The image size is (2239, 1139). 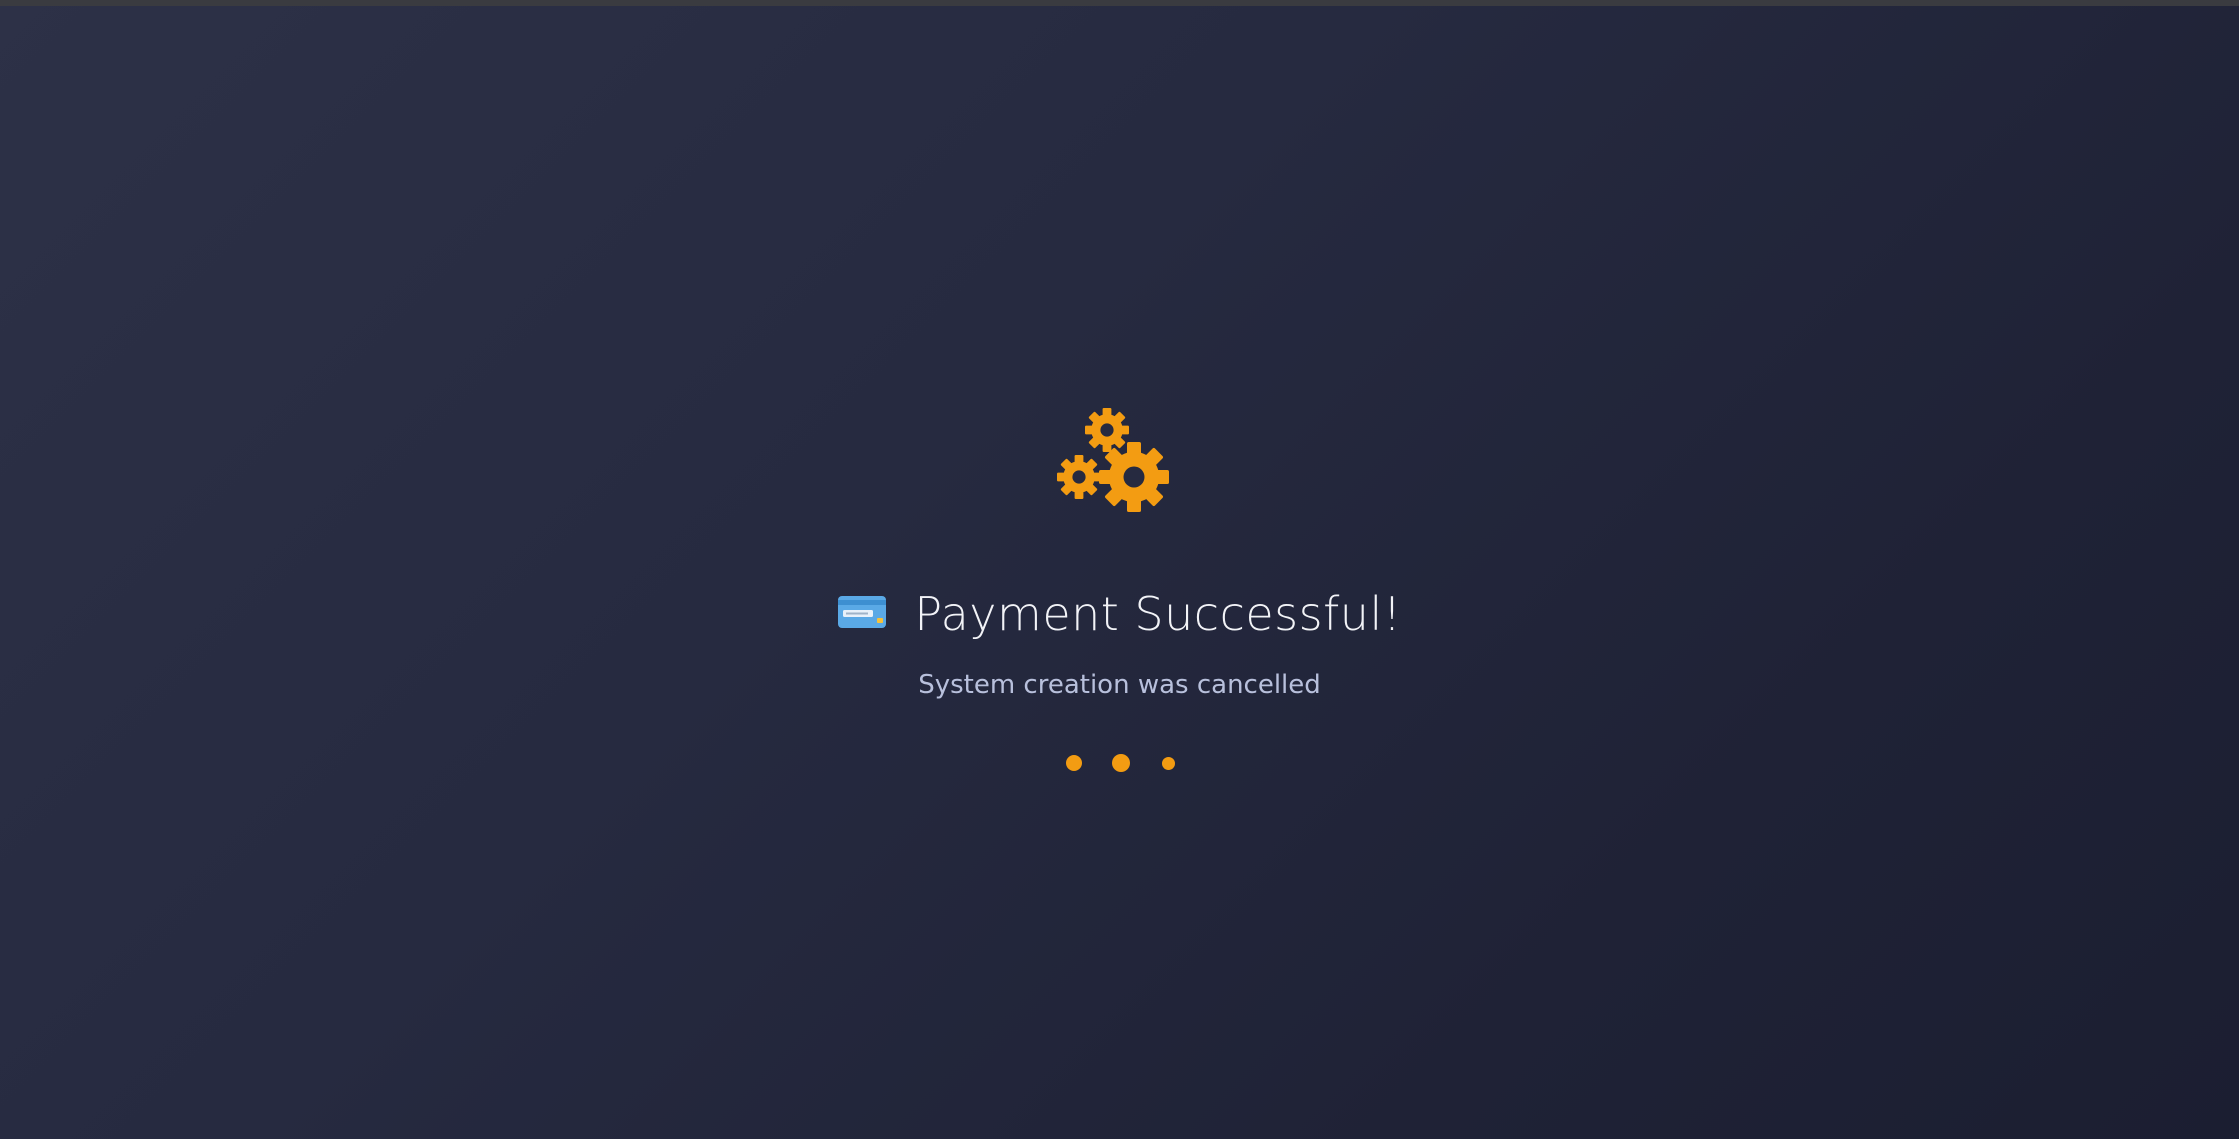 I want to click on title-row: Payment Successful!, so click(x=1119, y=613).